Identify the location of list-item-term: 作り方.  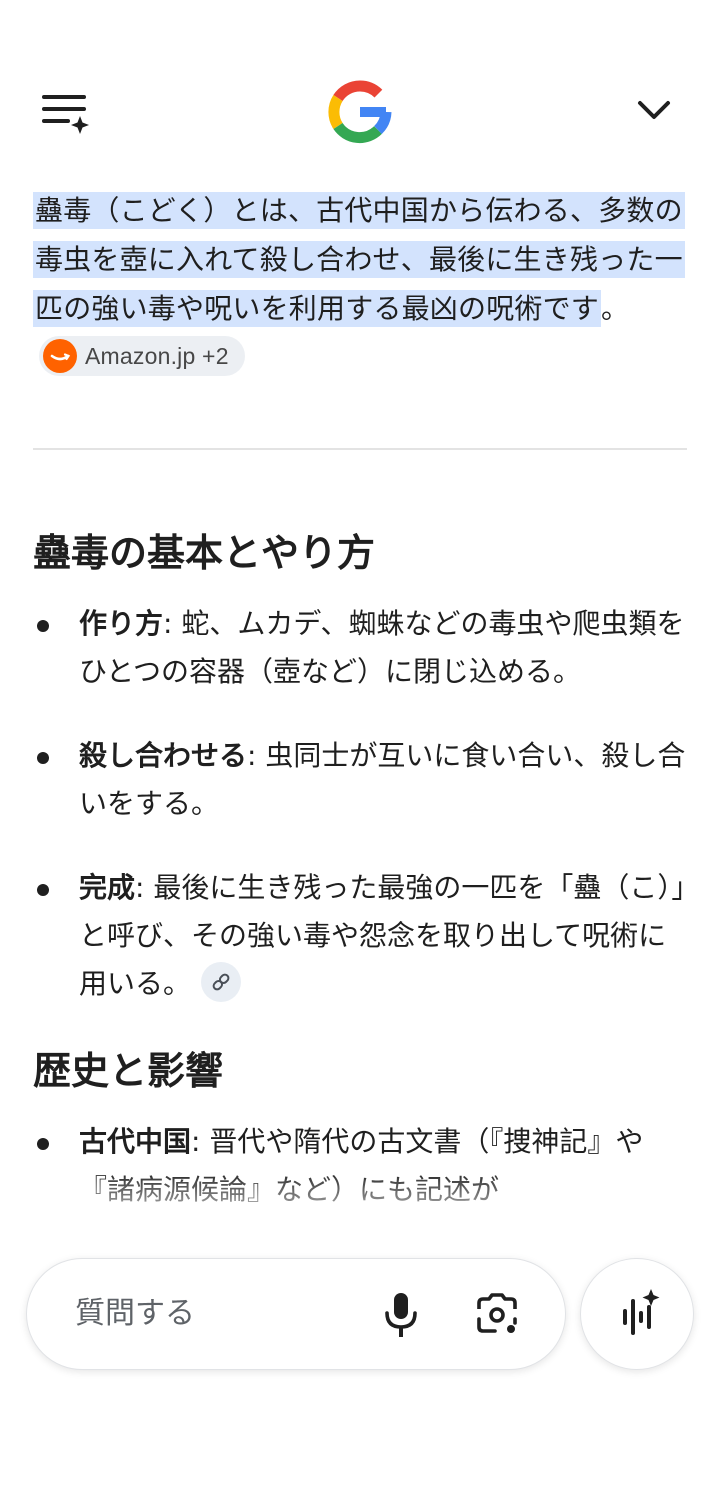
(121, 623).